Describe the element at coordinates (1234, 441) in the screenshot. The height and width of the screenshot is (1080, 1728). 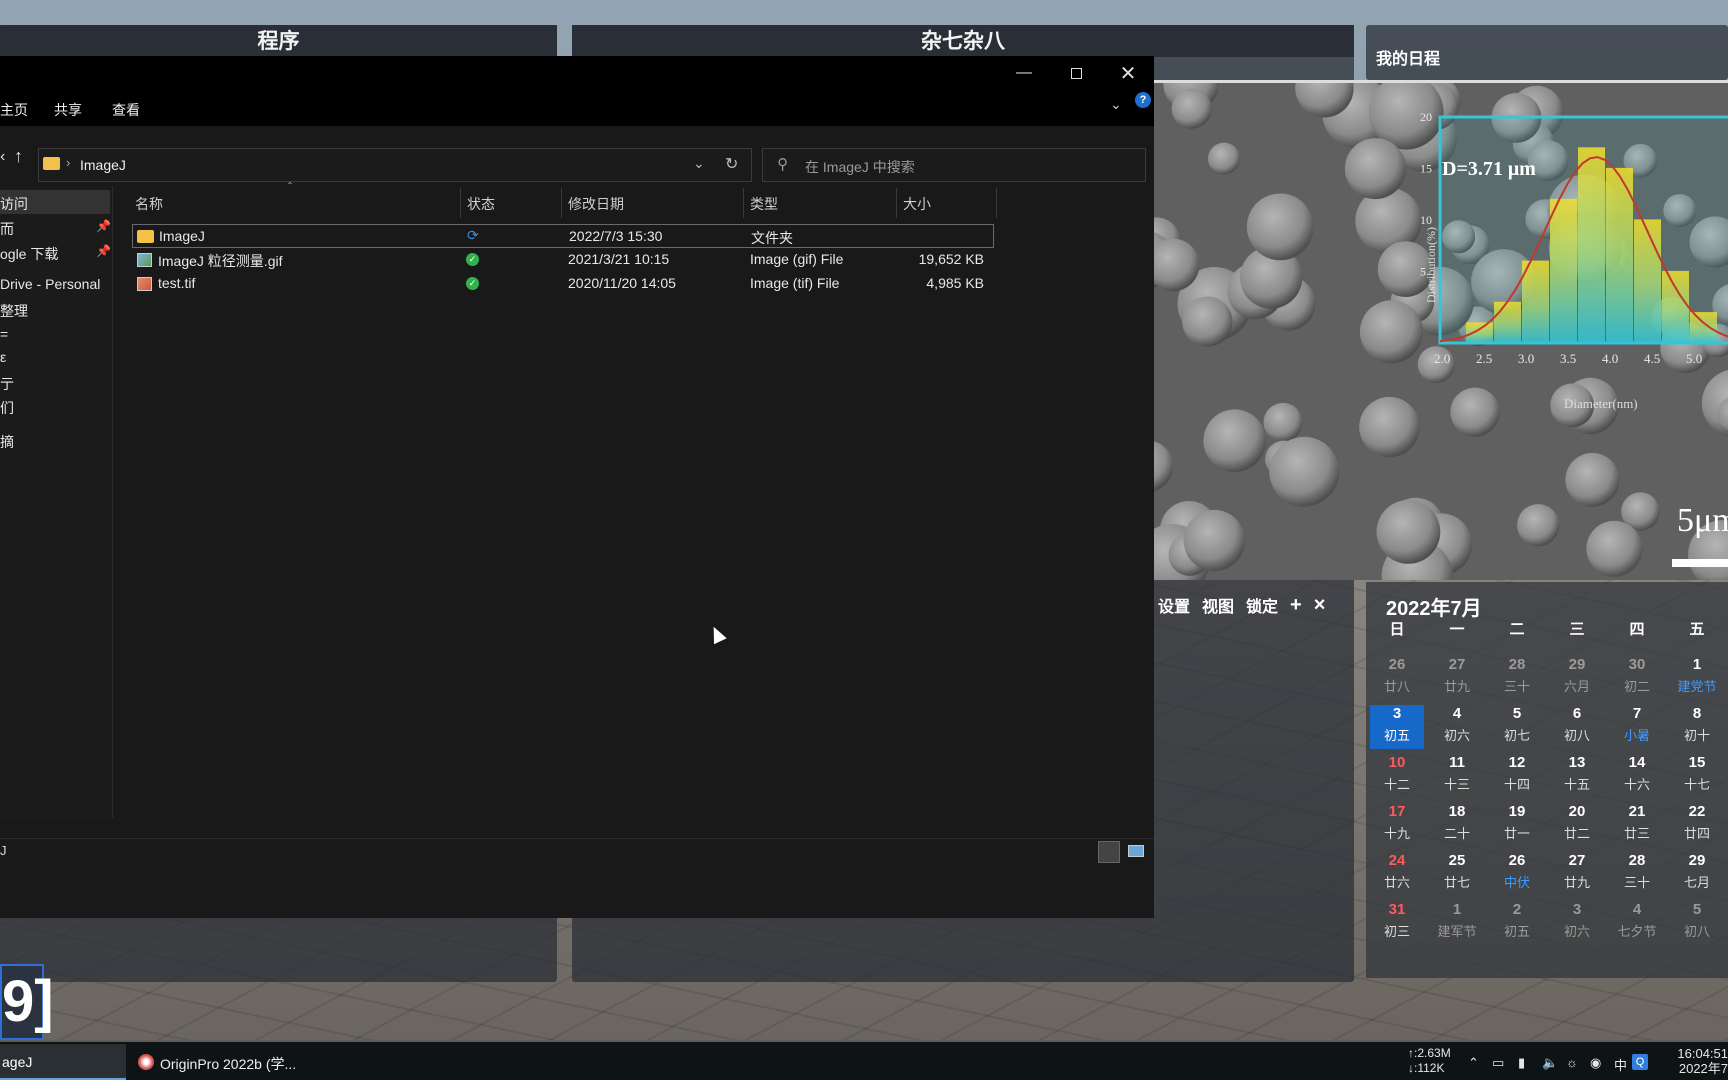
I see `particle` at that location.